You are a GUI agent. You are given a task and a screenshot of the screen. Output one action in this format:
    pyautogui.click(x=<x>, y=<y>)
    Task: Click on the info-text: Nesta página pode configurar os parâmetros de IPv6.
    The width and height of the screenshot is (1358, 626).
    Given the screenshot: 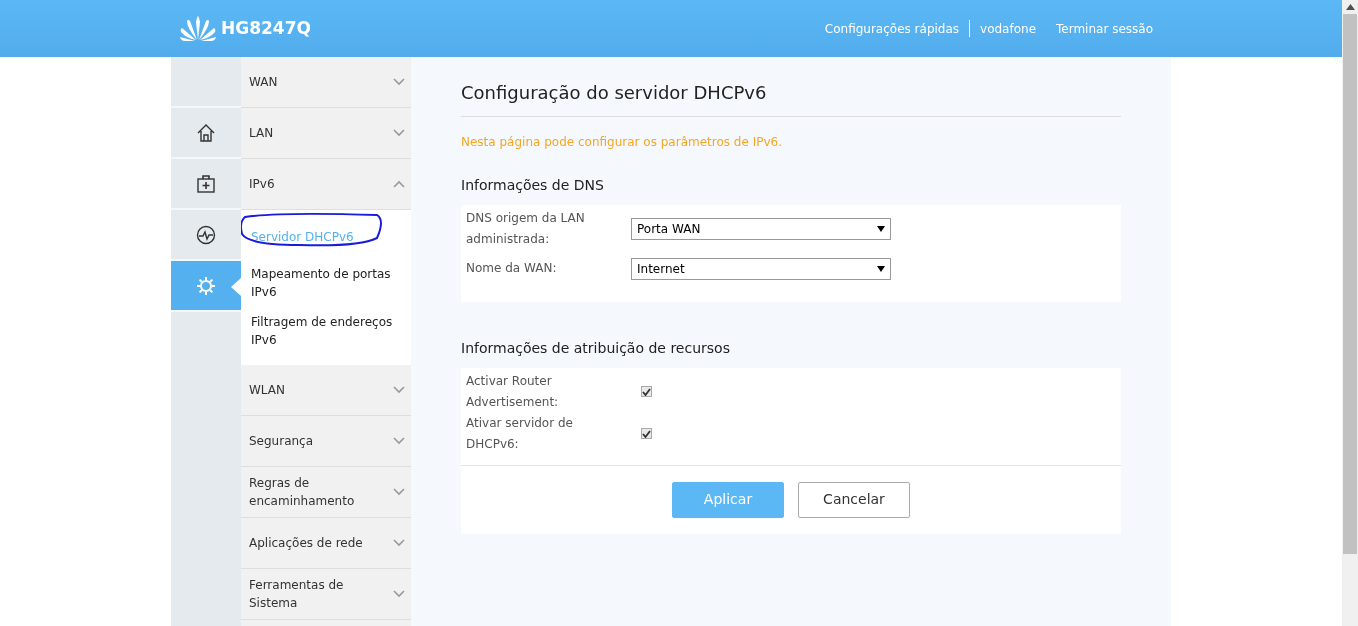 What is the action you would take?
    pyautogui.click(x=622, y=142)
    